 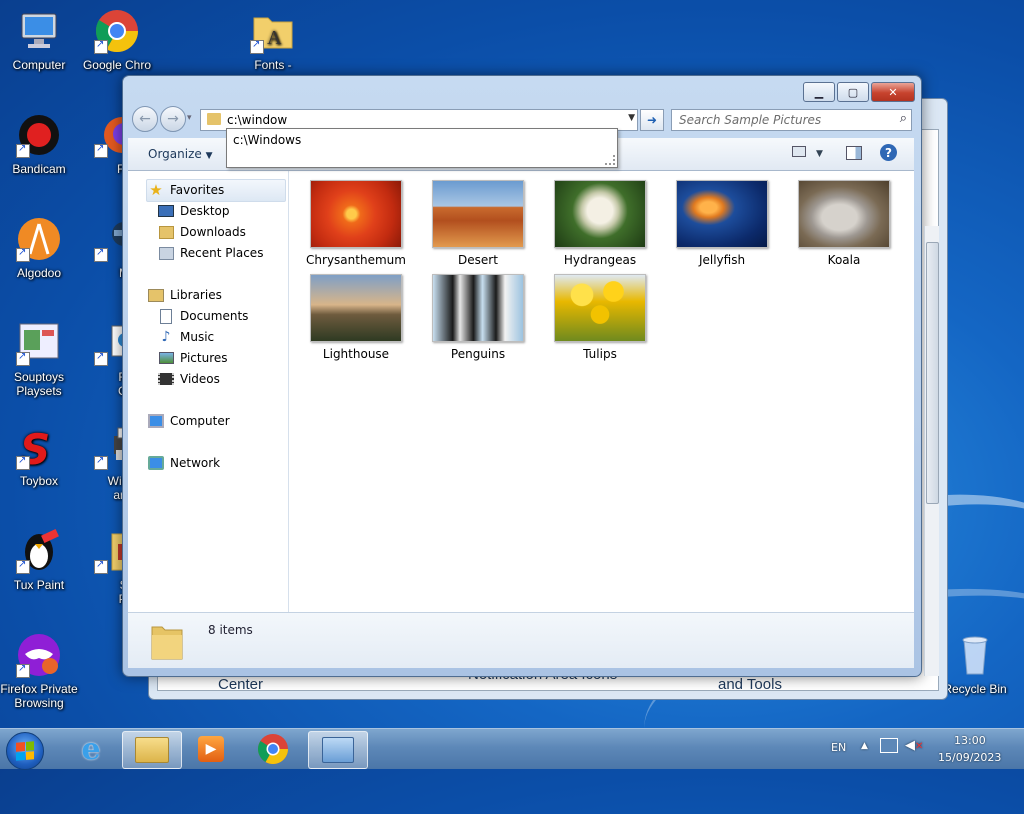 What do you see at coordinates (39, 456) in the screenshot?
I see `desktop-icon-toybox: S Toybox` at bounding box center [39, 456].